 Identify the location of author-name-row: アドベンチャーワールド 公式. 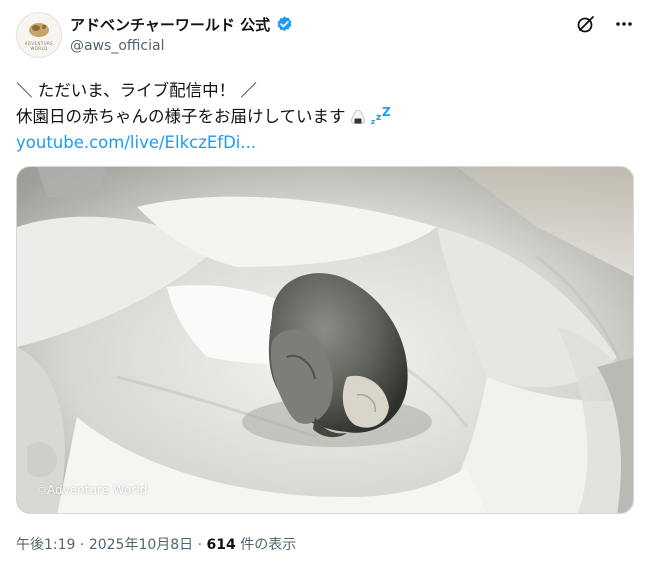
(182, 24).